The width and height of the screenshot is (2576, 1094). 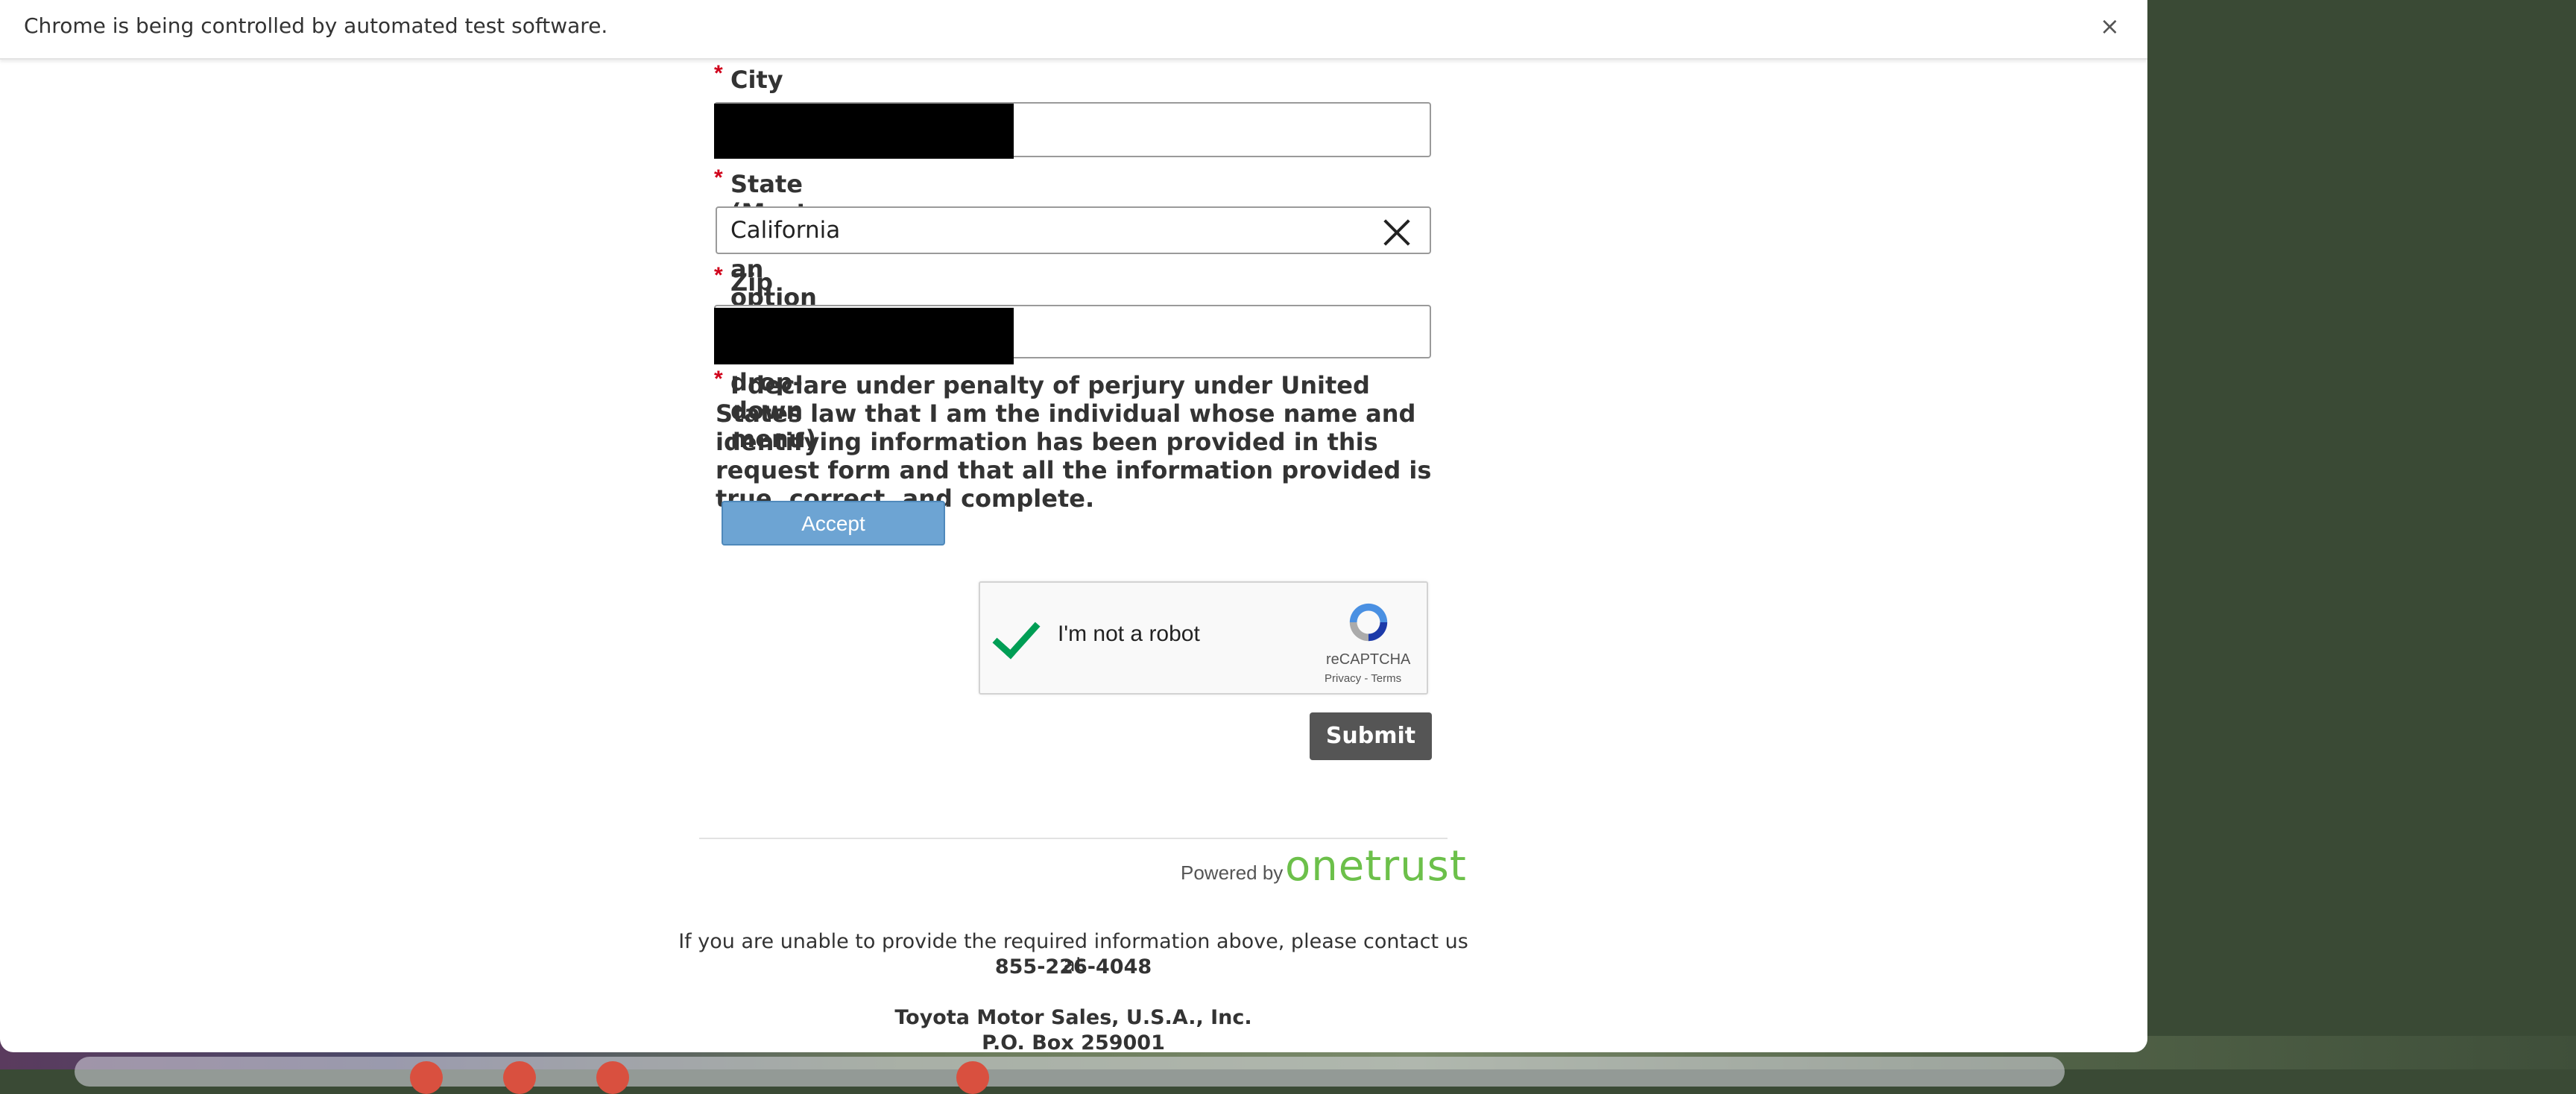 What do you see at coordinates (2110, 26) in the screenshot?
I see `close-icon: ×` at bounding box center [2110, 26].